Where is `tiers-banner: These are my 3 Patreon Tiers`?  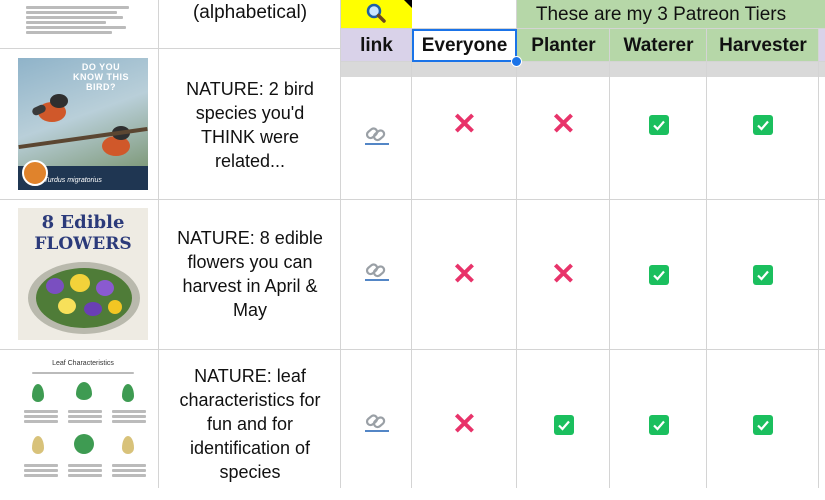
tiers-banner: These are my 3 Patreon Tiers is located at coordinates (671, 14).